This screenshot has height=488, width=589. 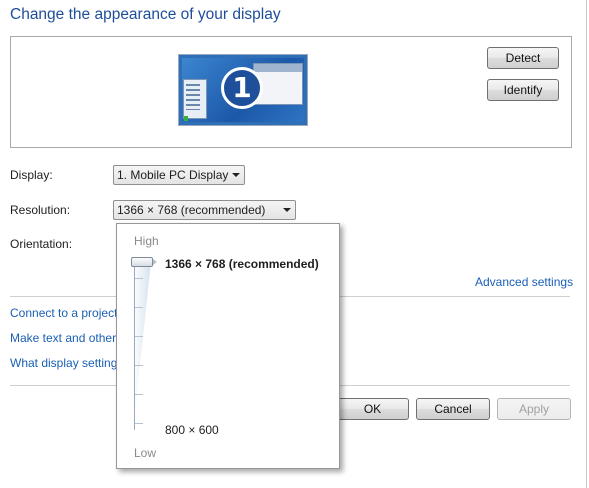 I want to click on ok-button: OK, so click(x=372, y=409).